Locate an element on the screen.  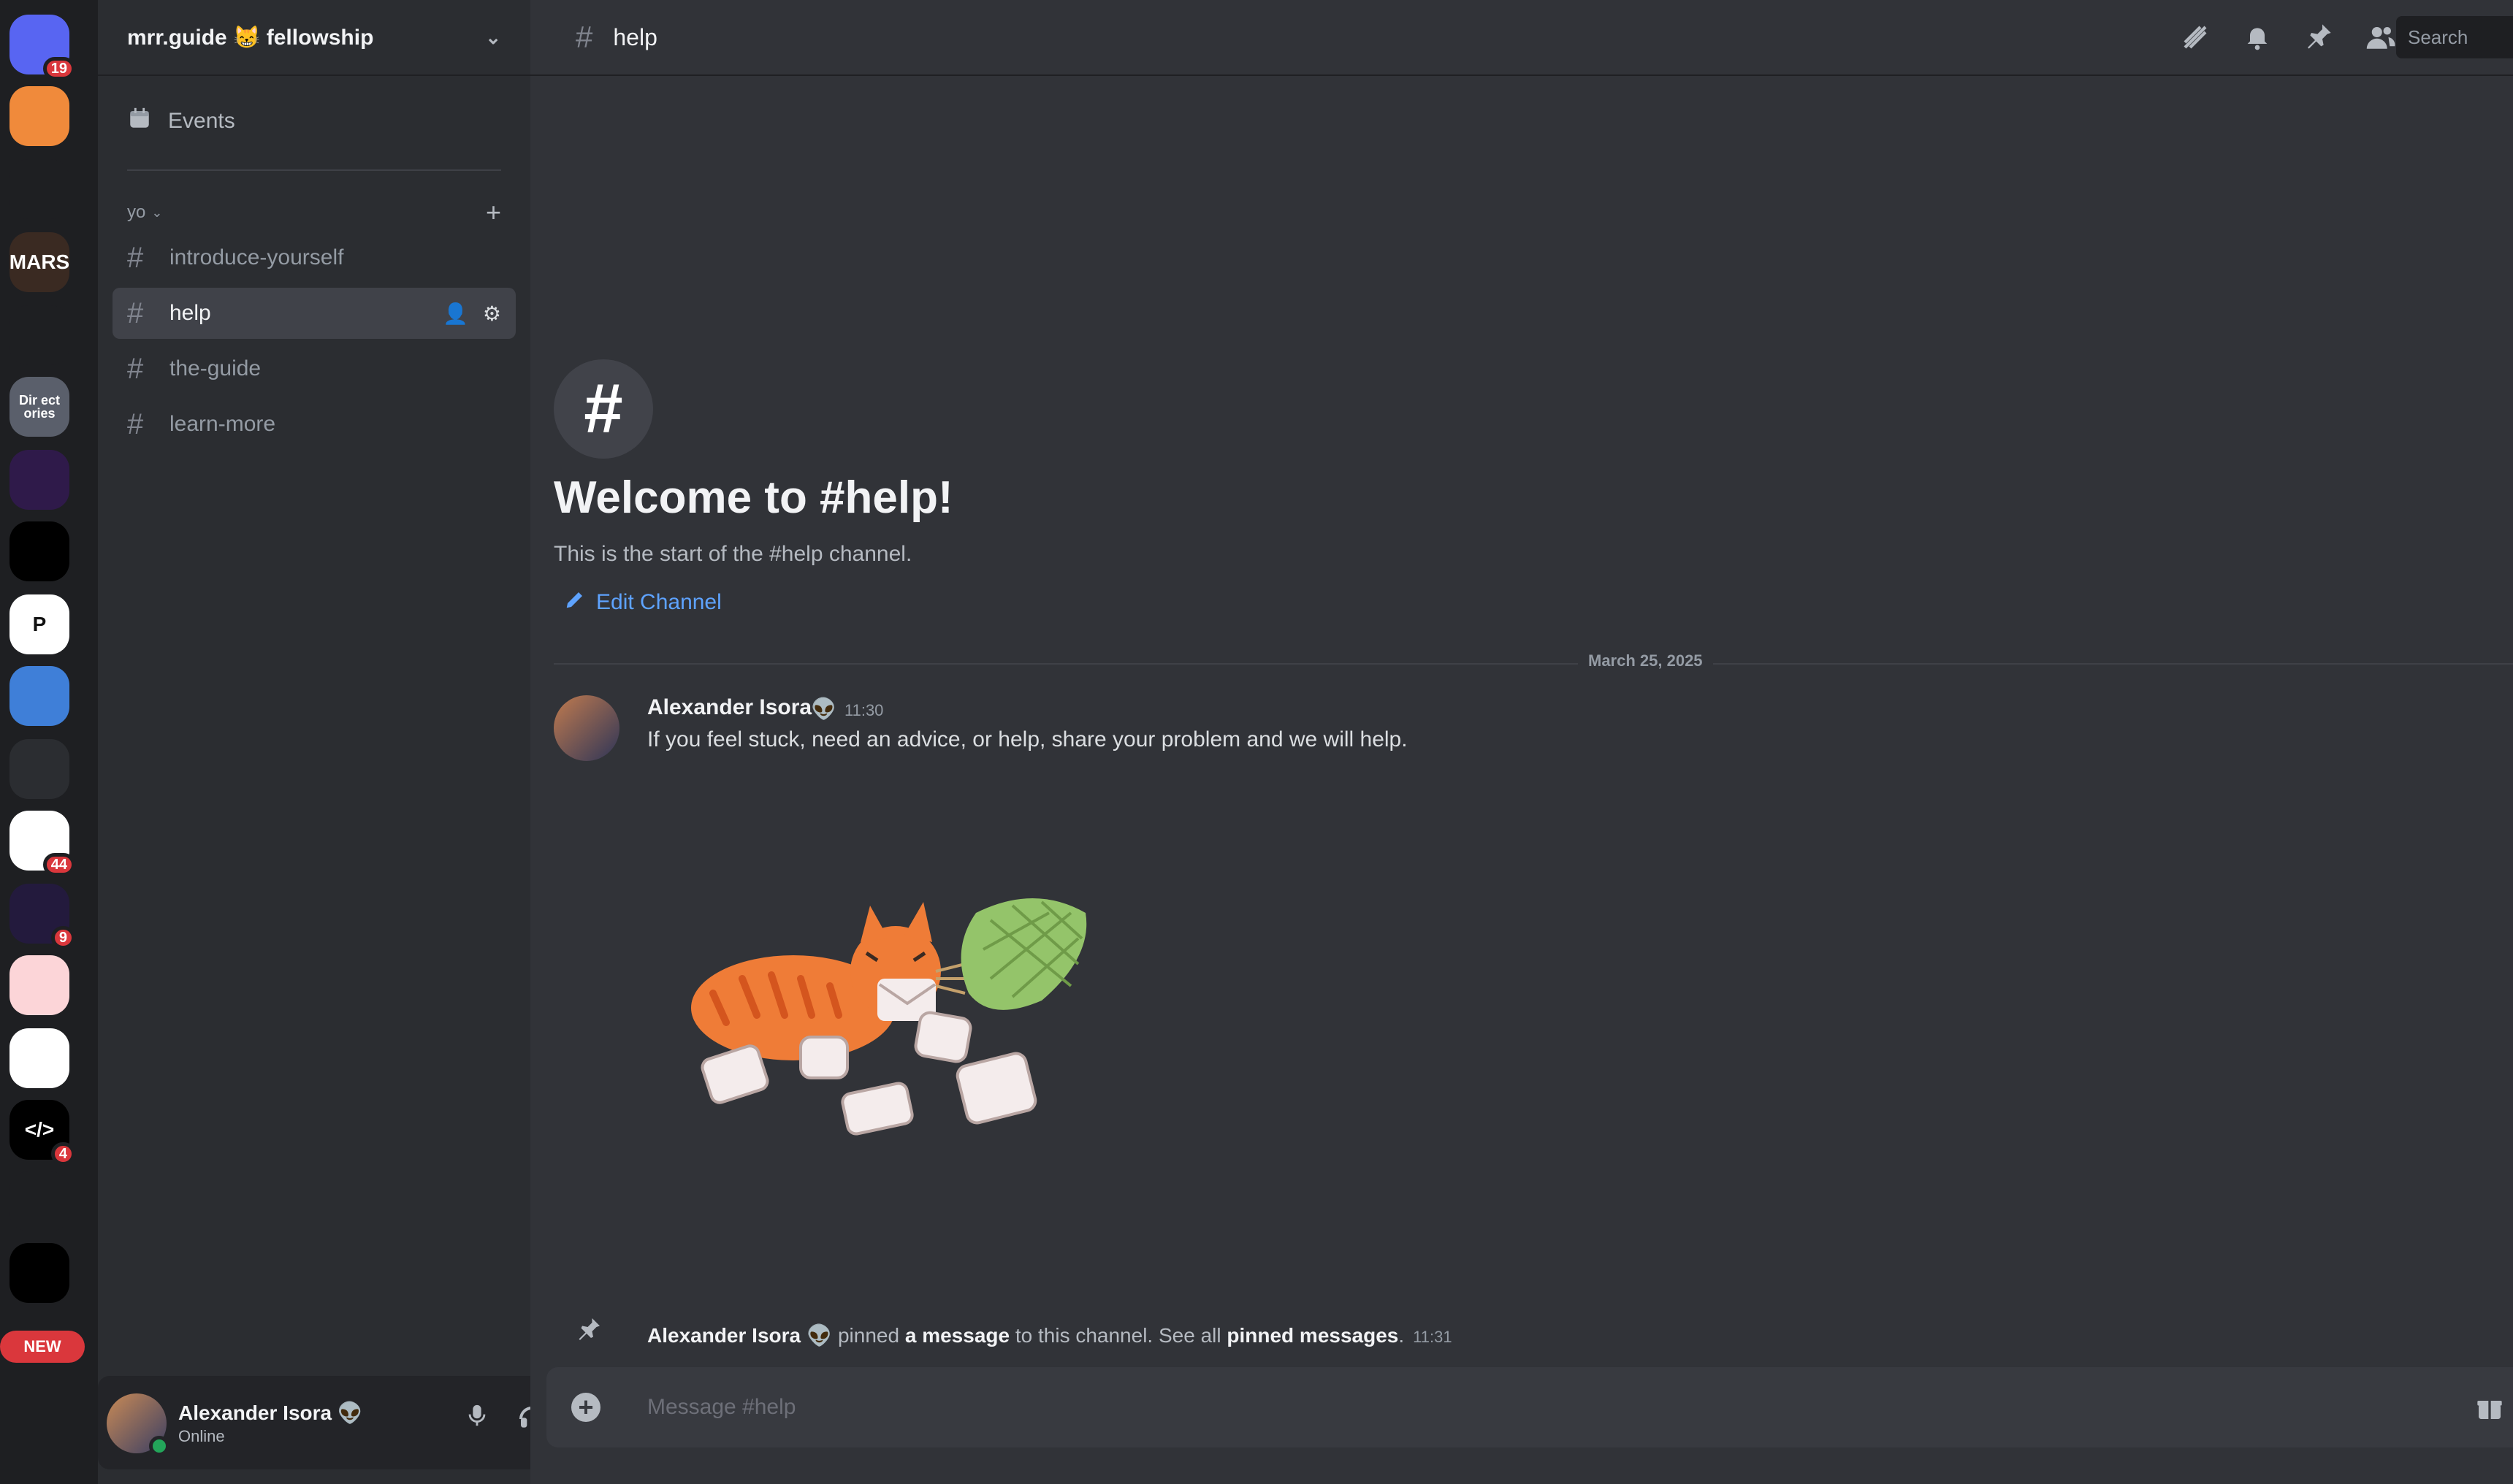
guild-header: mrr.guide 😸 fellowship ⌄ is located at coordinates (314, 38).